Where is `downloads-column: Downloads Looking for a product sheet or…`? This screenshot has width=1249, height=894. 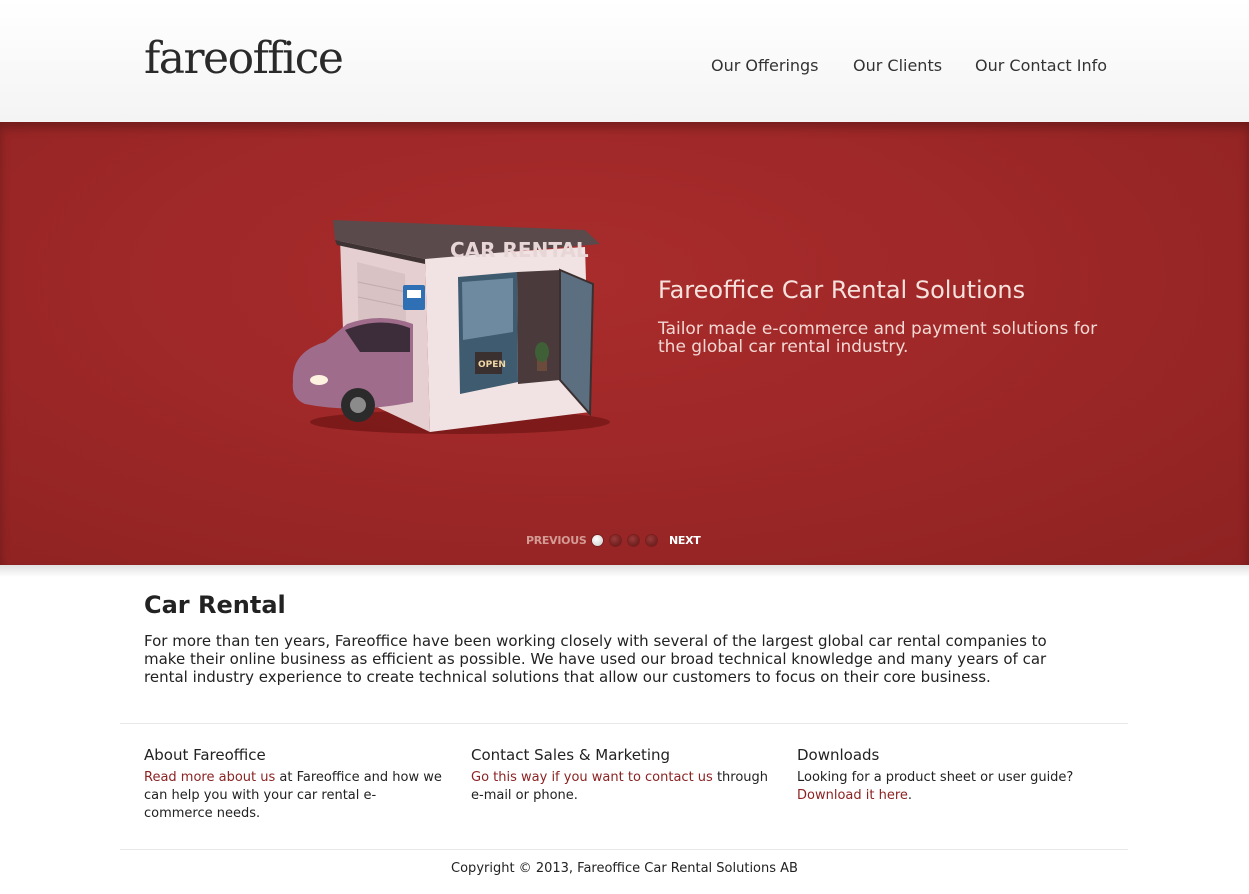 downloads-column: Downloads Looking for a product sheet or… is located at coordinates (947, 775).